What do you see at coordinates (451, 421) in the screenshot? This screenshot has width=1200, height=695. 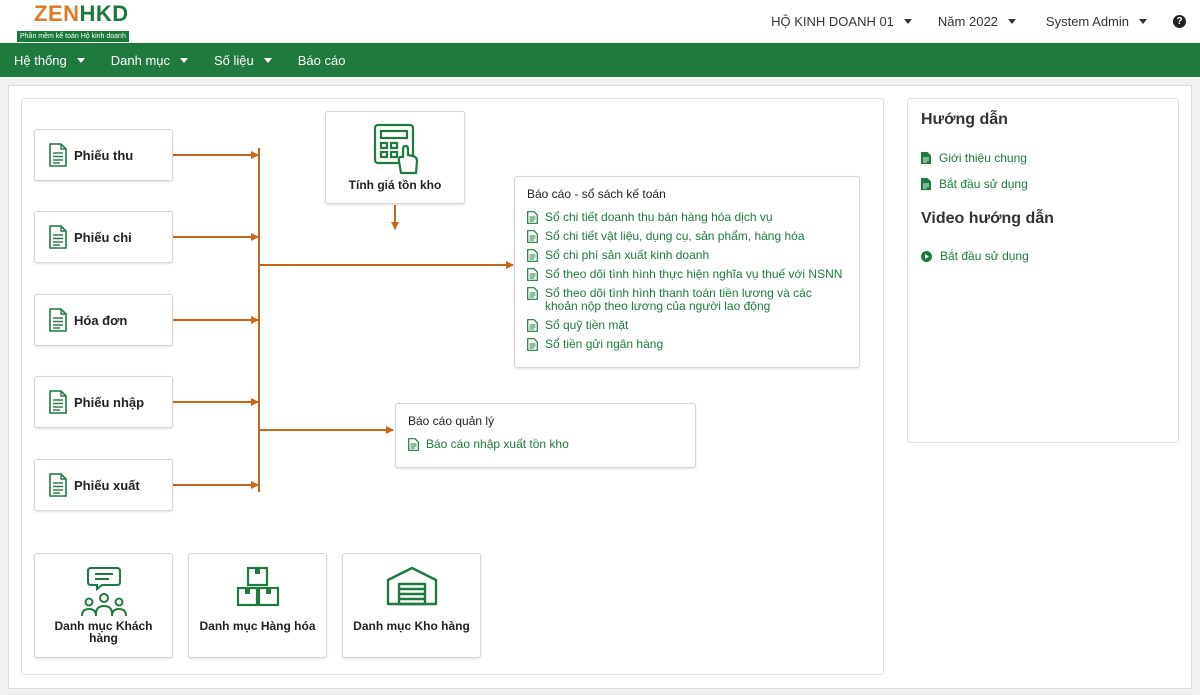 I see `management-reports-title: Báo cáo quản lý` at bounding box center [451, 421].